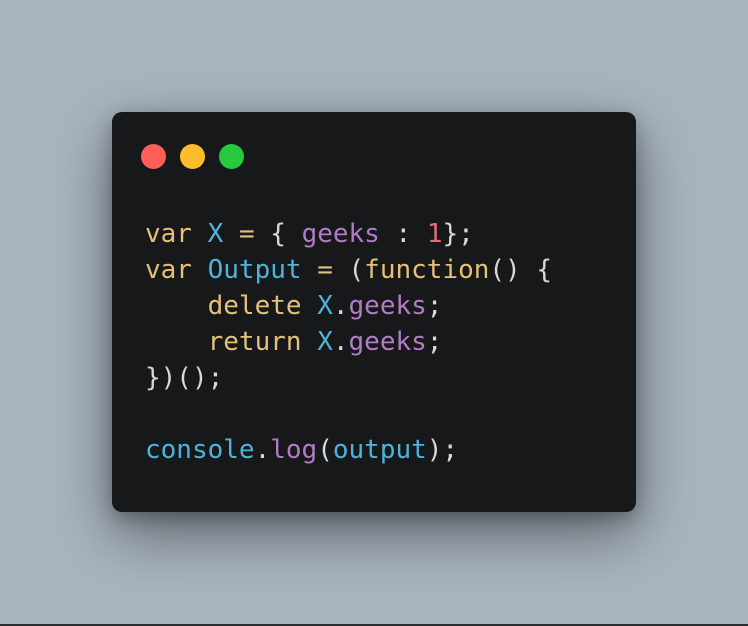 The image size is (748, 626). I want to click on code-token: () {, so click(521, 270).